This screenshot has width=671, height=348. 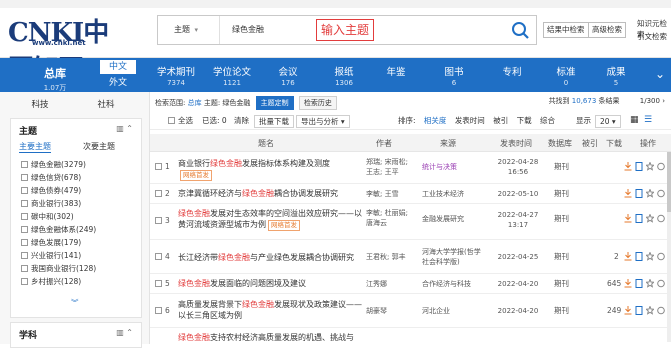 I want to click on topic-item: 绿色发展(179), so click(x=51, y=242).